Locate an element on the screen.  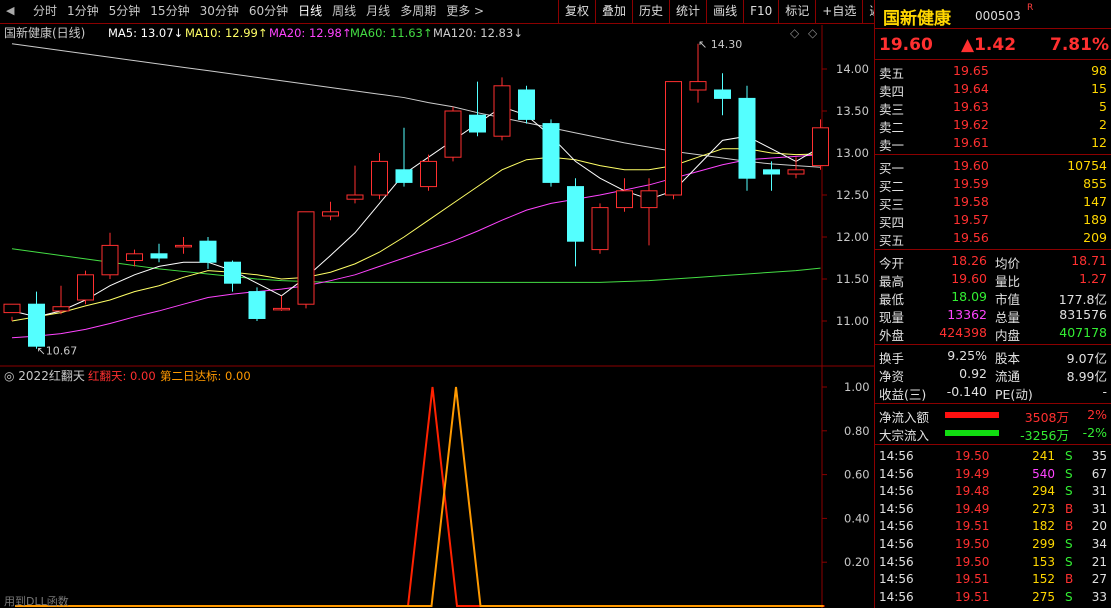
tick-row: 14:56 19.49 273 B 31 is located at coordinates (993, 510).